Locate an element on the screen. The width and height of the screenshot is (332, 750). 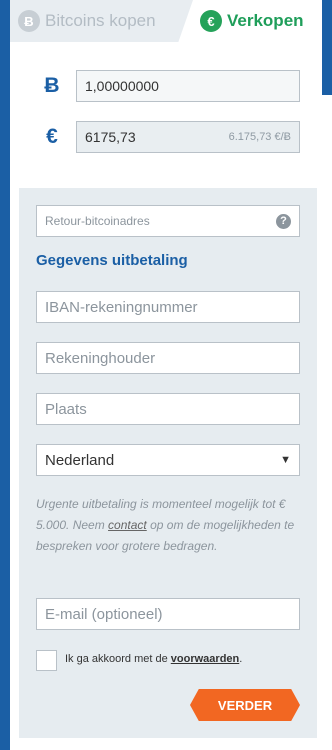
btc-amount-row: Ƀ 1,00000000 is located at coordinates (166, 86).